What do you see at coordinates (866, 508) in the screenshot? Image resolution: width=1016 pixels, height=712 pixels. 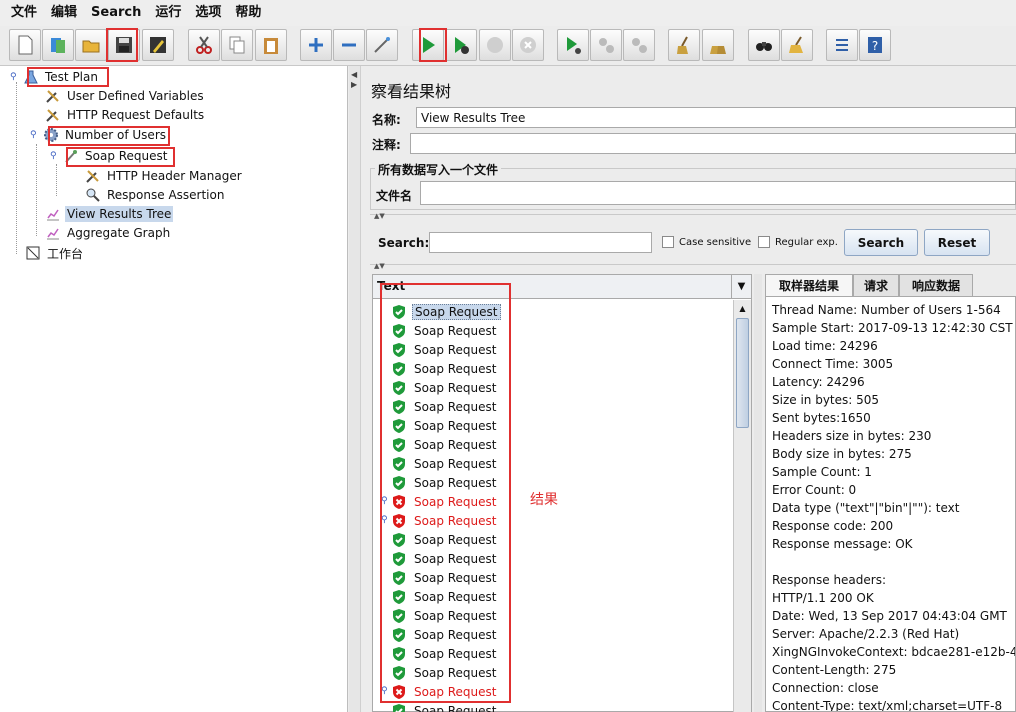 I see `detail-line: Data type ("text"|"bin"|""): text` at bounding box center [866, 508].